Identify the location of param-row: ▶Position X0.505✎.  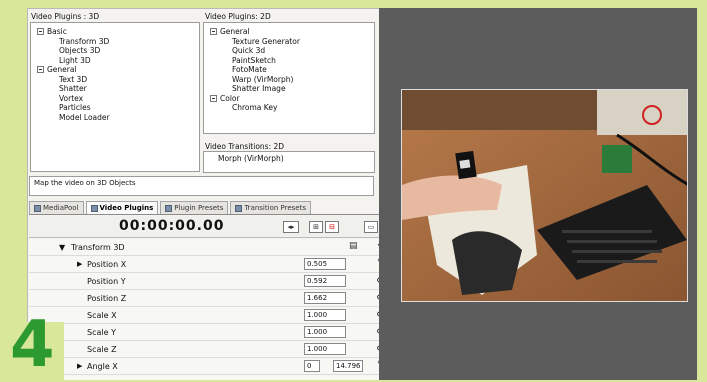
(209, 264).